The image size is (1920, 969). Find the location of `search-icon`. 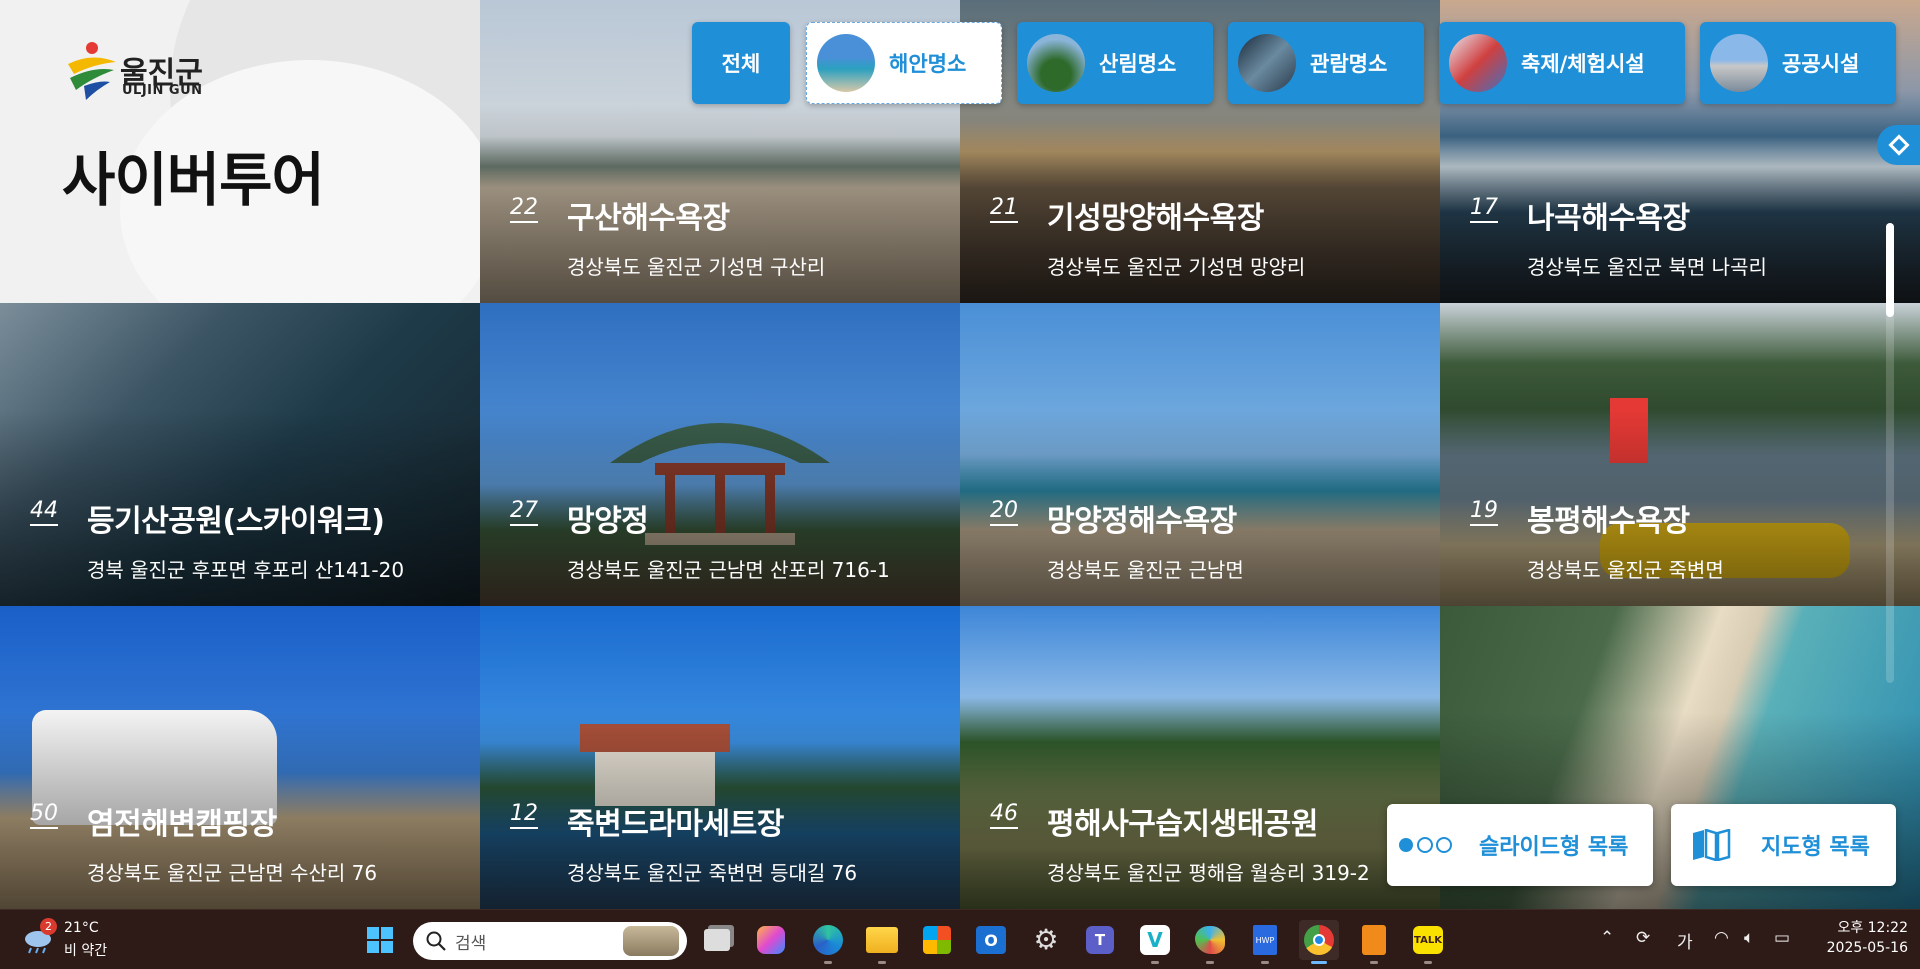

search-icon is located at coordinates (436, 941).